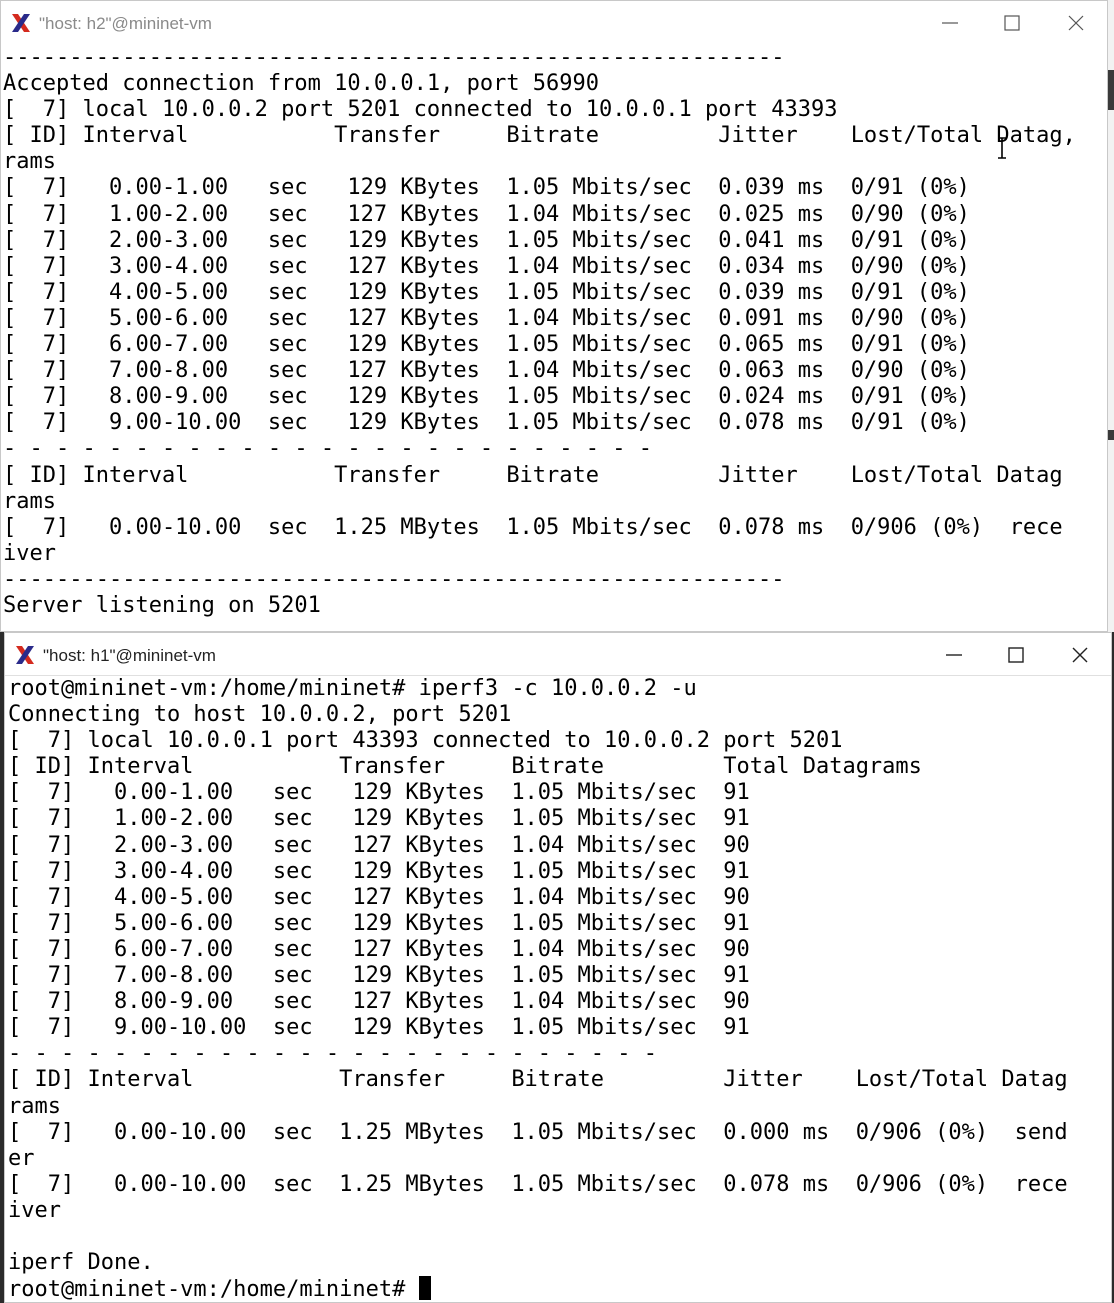 This screenshot has width=1114, height=1303. What do you see at coordinates (125, 23) in the screenshot?
I see `window-title: "host: h2"@mininet-vm` at bounding box center [125, 23].